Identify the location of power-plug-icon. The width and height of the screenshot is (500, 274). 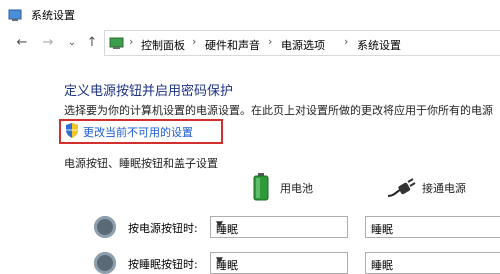
(401, 187).